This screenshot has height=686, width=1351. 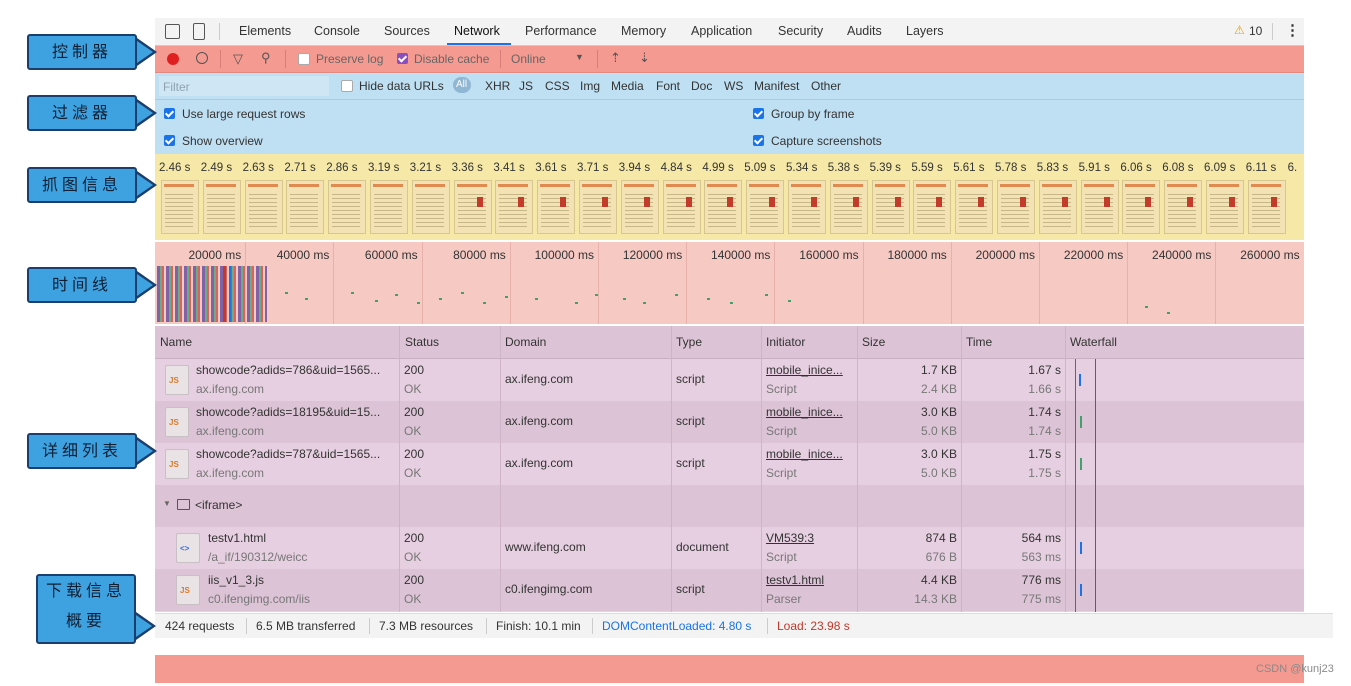 I want to click on type-manifest: Manifest, so click(x=776, y=86).